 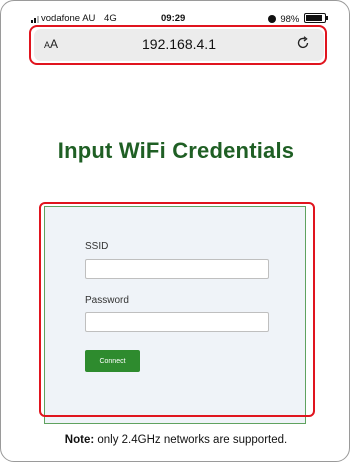 I want to click on status-bar: vodafone AU 4G 09:29 98%, so click(x=179, y=19).